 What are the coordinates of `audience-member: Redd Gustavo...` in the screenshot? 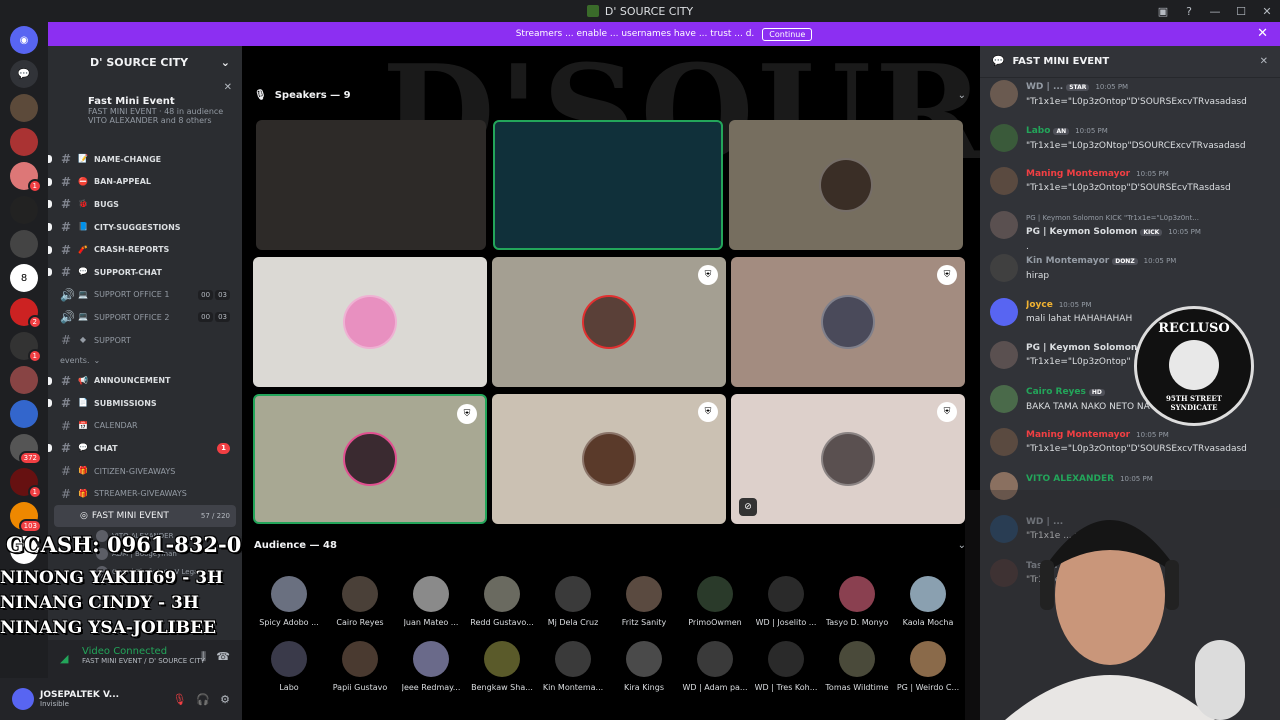 It's located at (502, 601).